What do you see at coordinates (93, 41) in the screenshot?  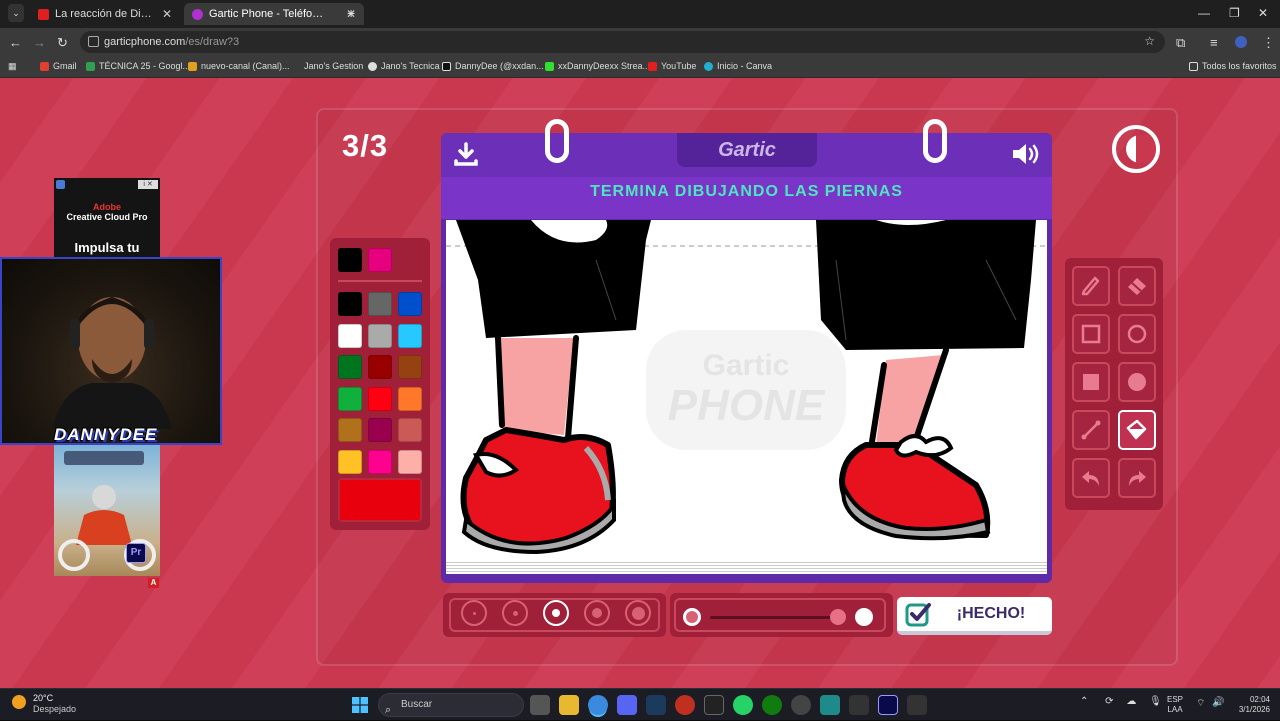 I see `site-info-icon` at bounding box center [93, 41].